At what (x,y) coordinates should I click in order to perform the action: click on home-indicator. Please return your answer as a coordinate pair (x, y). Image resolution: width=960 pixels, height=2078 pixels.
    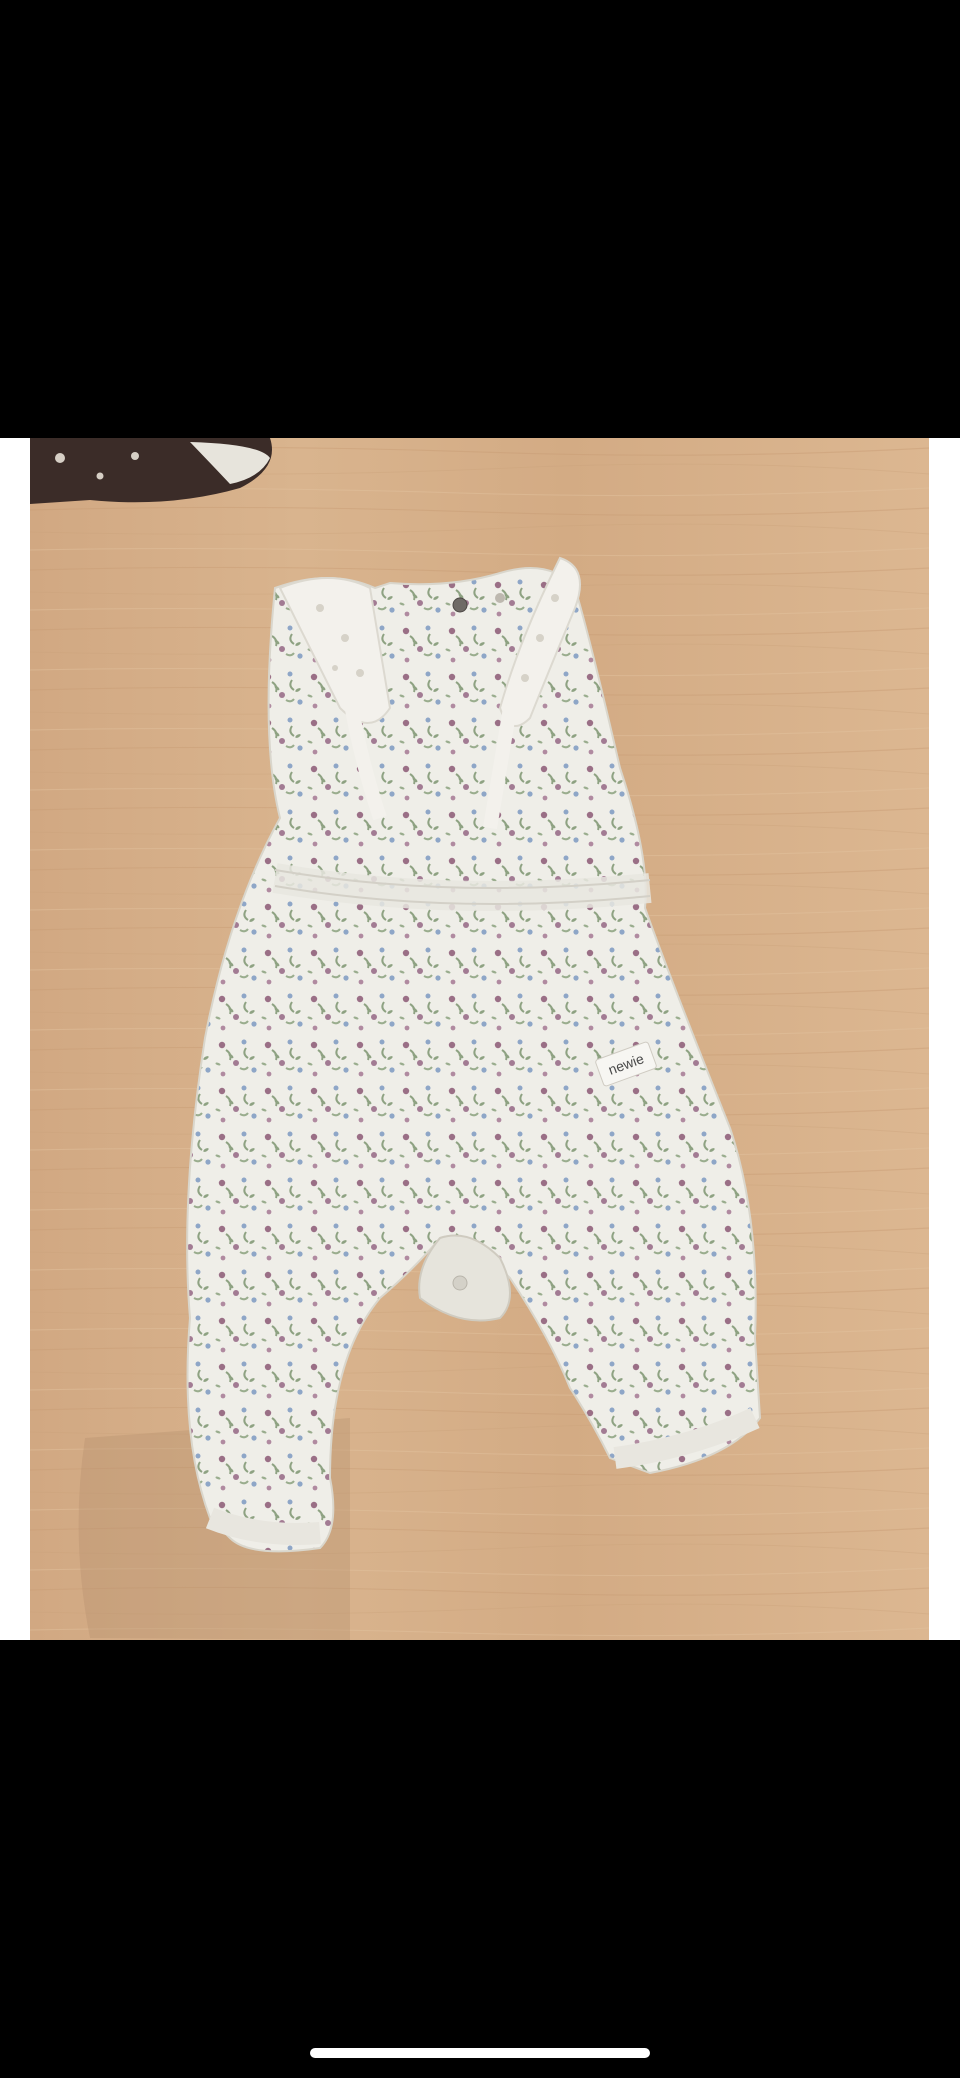
    Looking at the image, I should click on (480, 2053).